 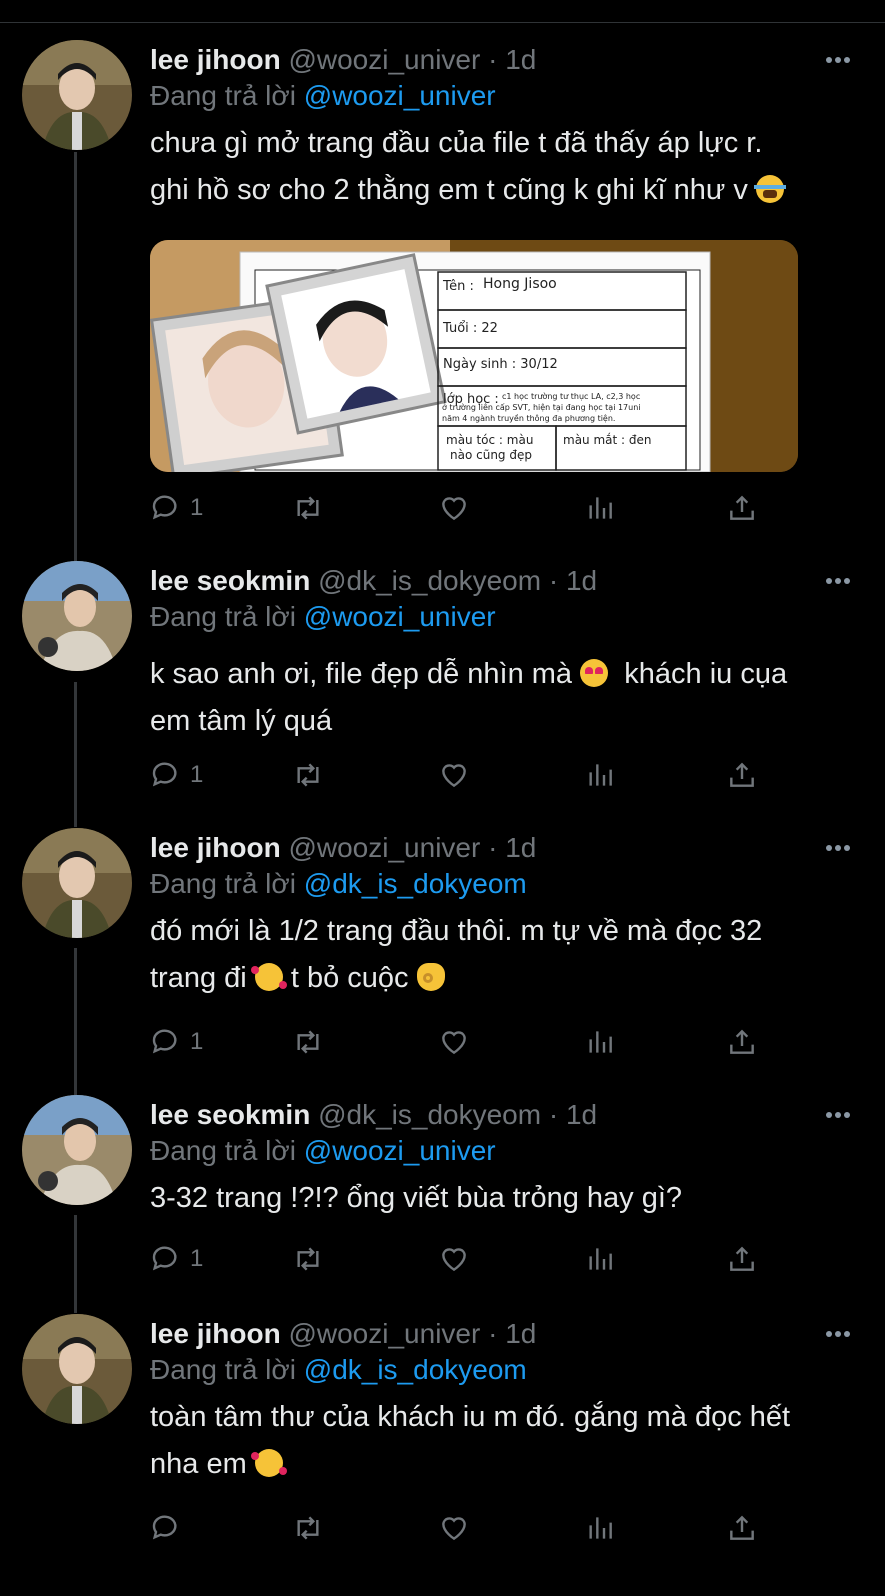 What do you see at coordinates (198, 978) in the screenshot?
I see `text-line: trang đi` at bounding box center [198, 978].